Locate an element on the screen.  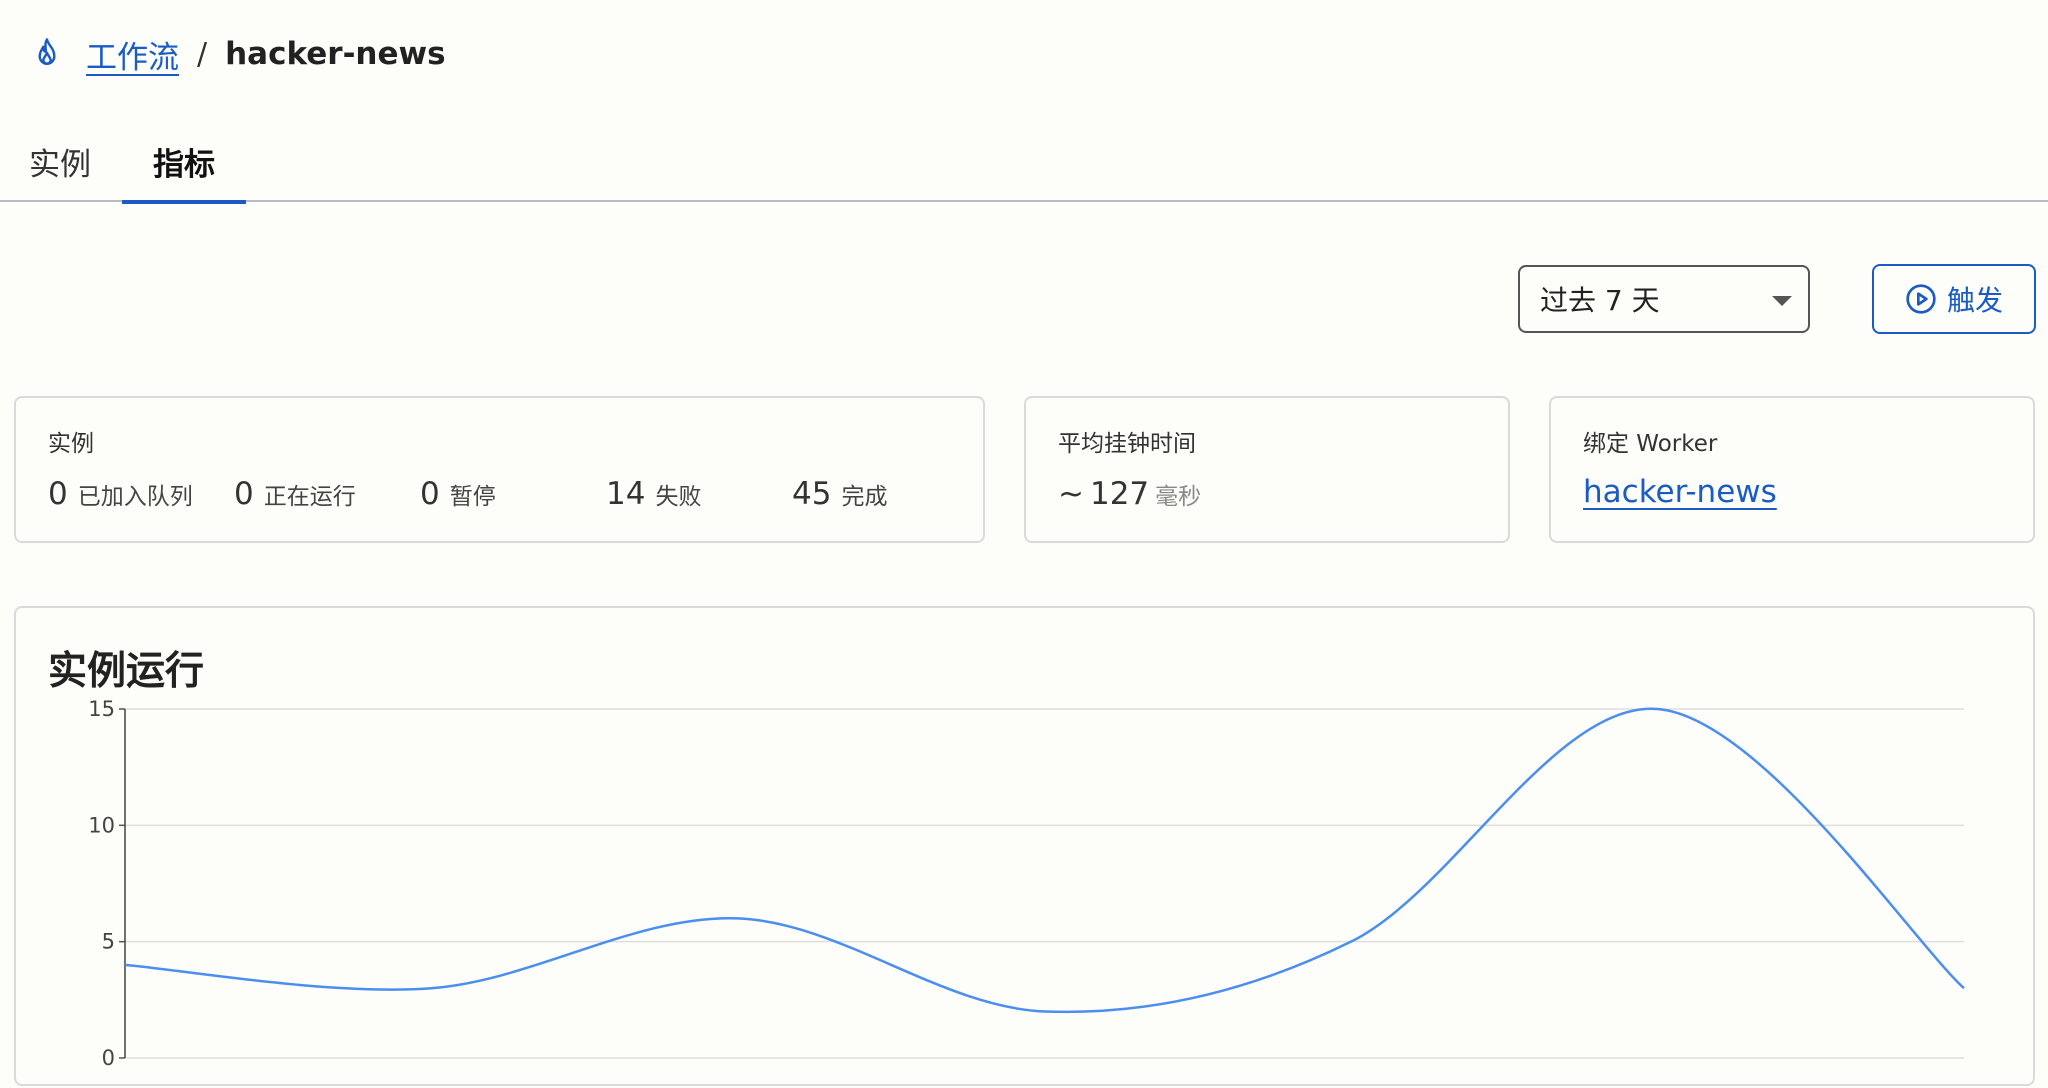
tab-bar: 实例 指标 is located at coordinates (1024, 162).